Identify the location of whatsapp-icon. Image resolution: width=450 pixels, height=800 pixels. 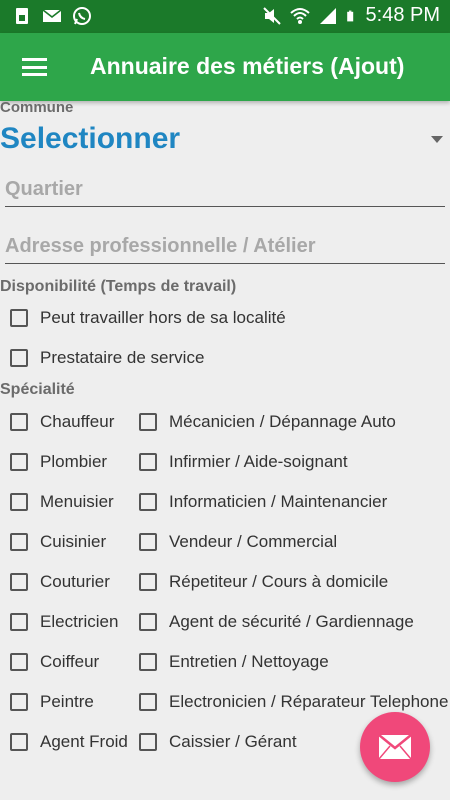
(82, 16).